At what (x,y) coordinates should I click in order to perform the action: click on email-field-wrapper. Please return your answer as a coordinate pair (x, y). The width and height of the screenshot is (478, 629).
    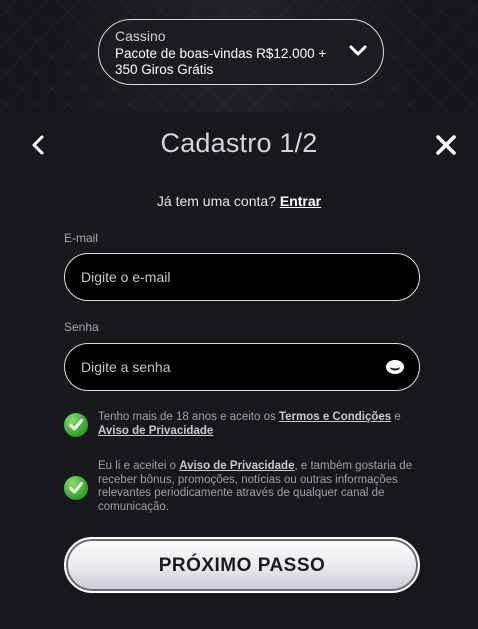
    Looking at the image, I should click on (242, 277).